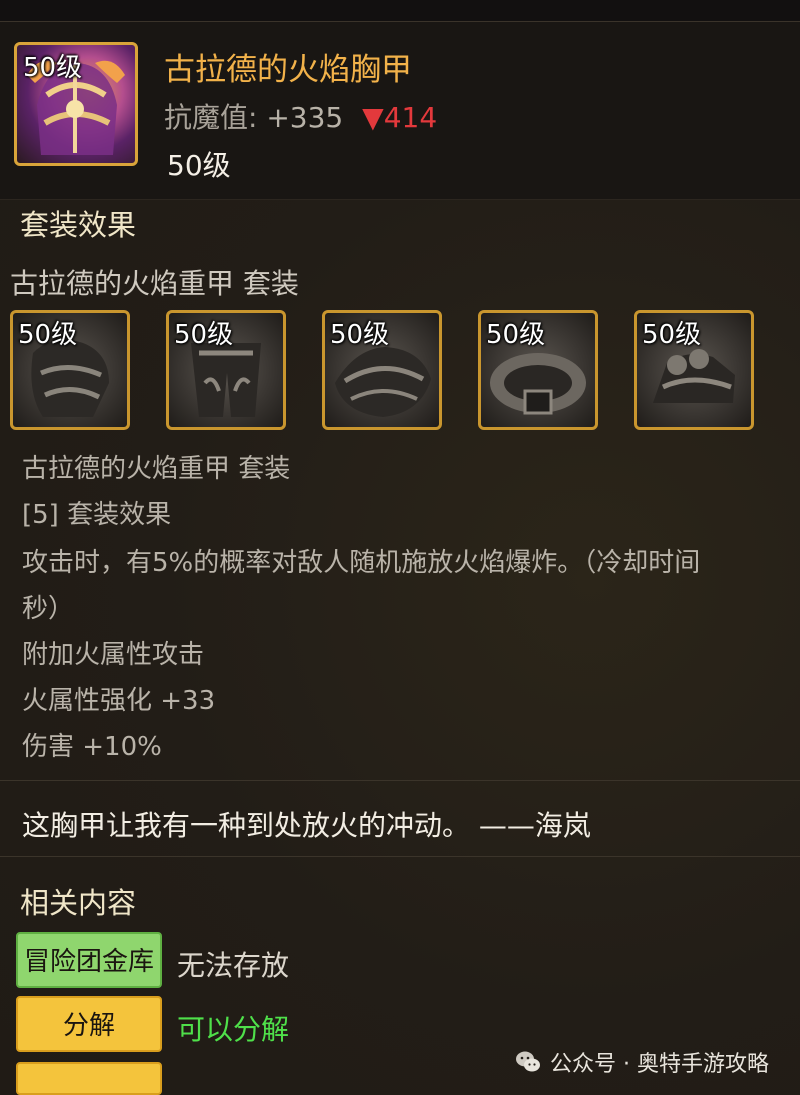 This screenshot has width=800, height=1095. What do you see at coordinates (199, 165) in the screenshot?
I see `item-level: 50级` at bounding box center [199, 165].